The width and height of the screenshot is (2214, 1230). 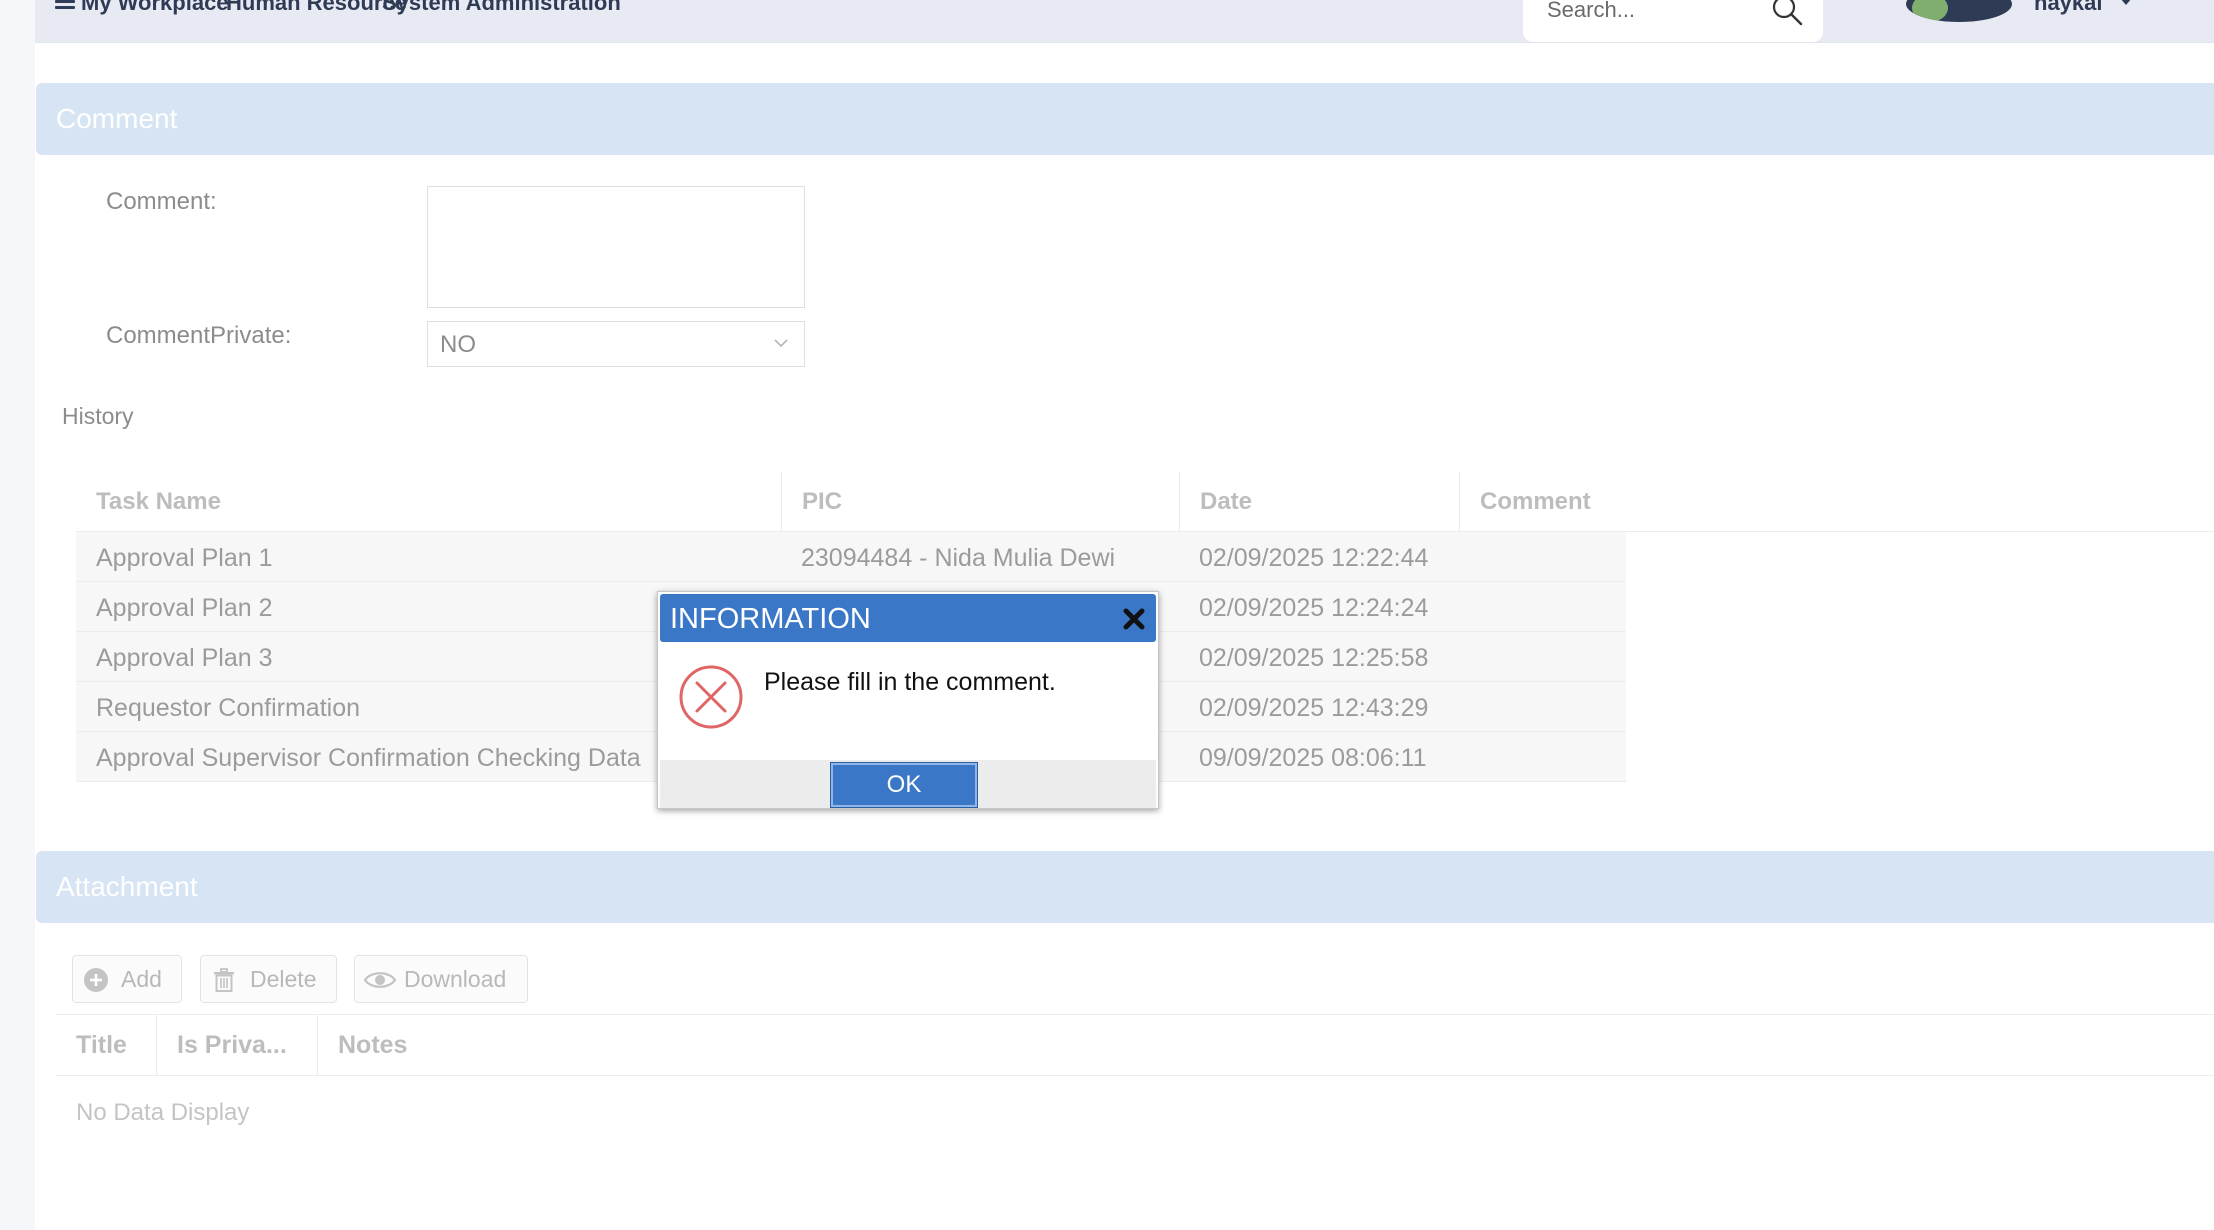 What do you see at coordinates (199, 335) in the screenshot?
I see `comment-private-label: CommentPrivate:` at bounding box center [199, 335].